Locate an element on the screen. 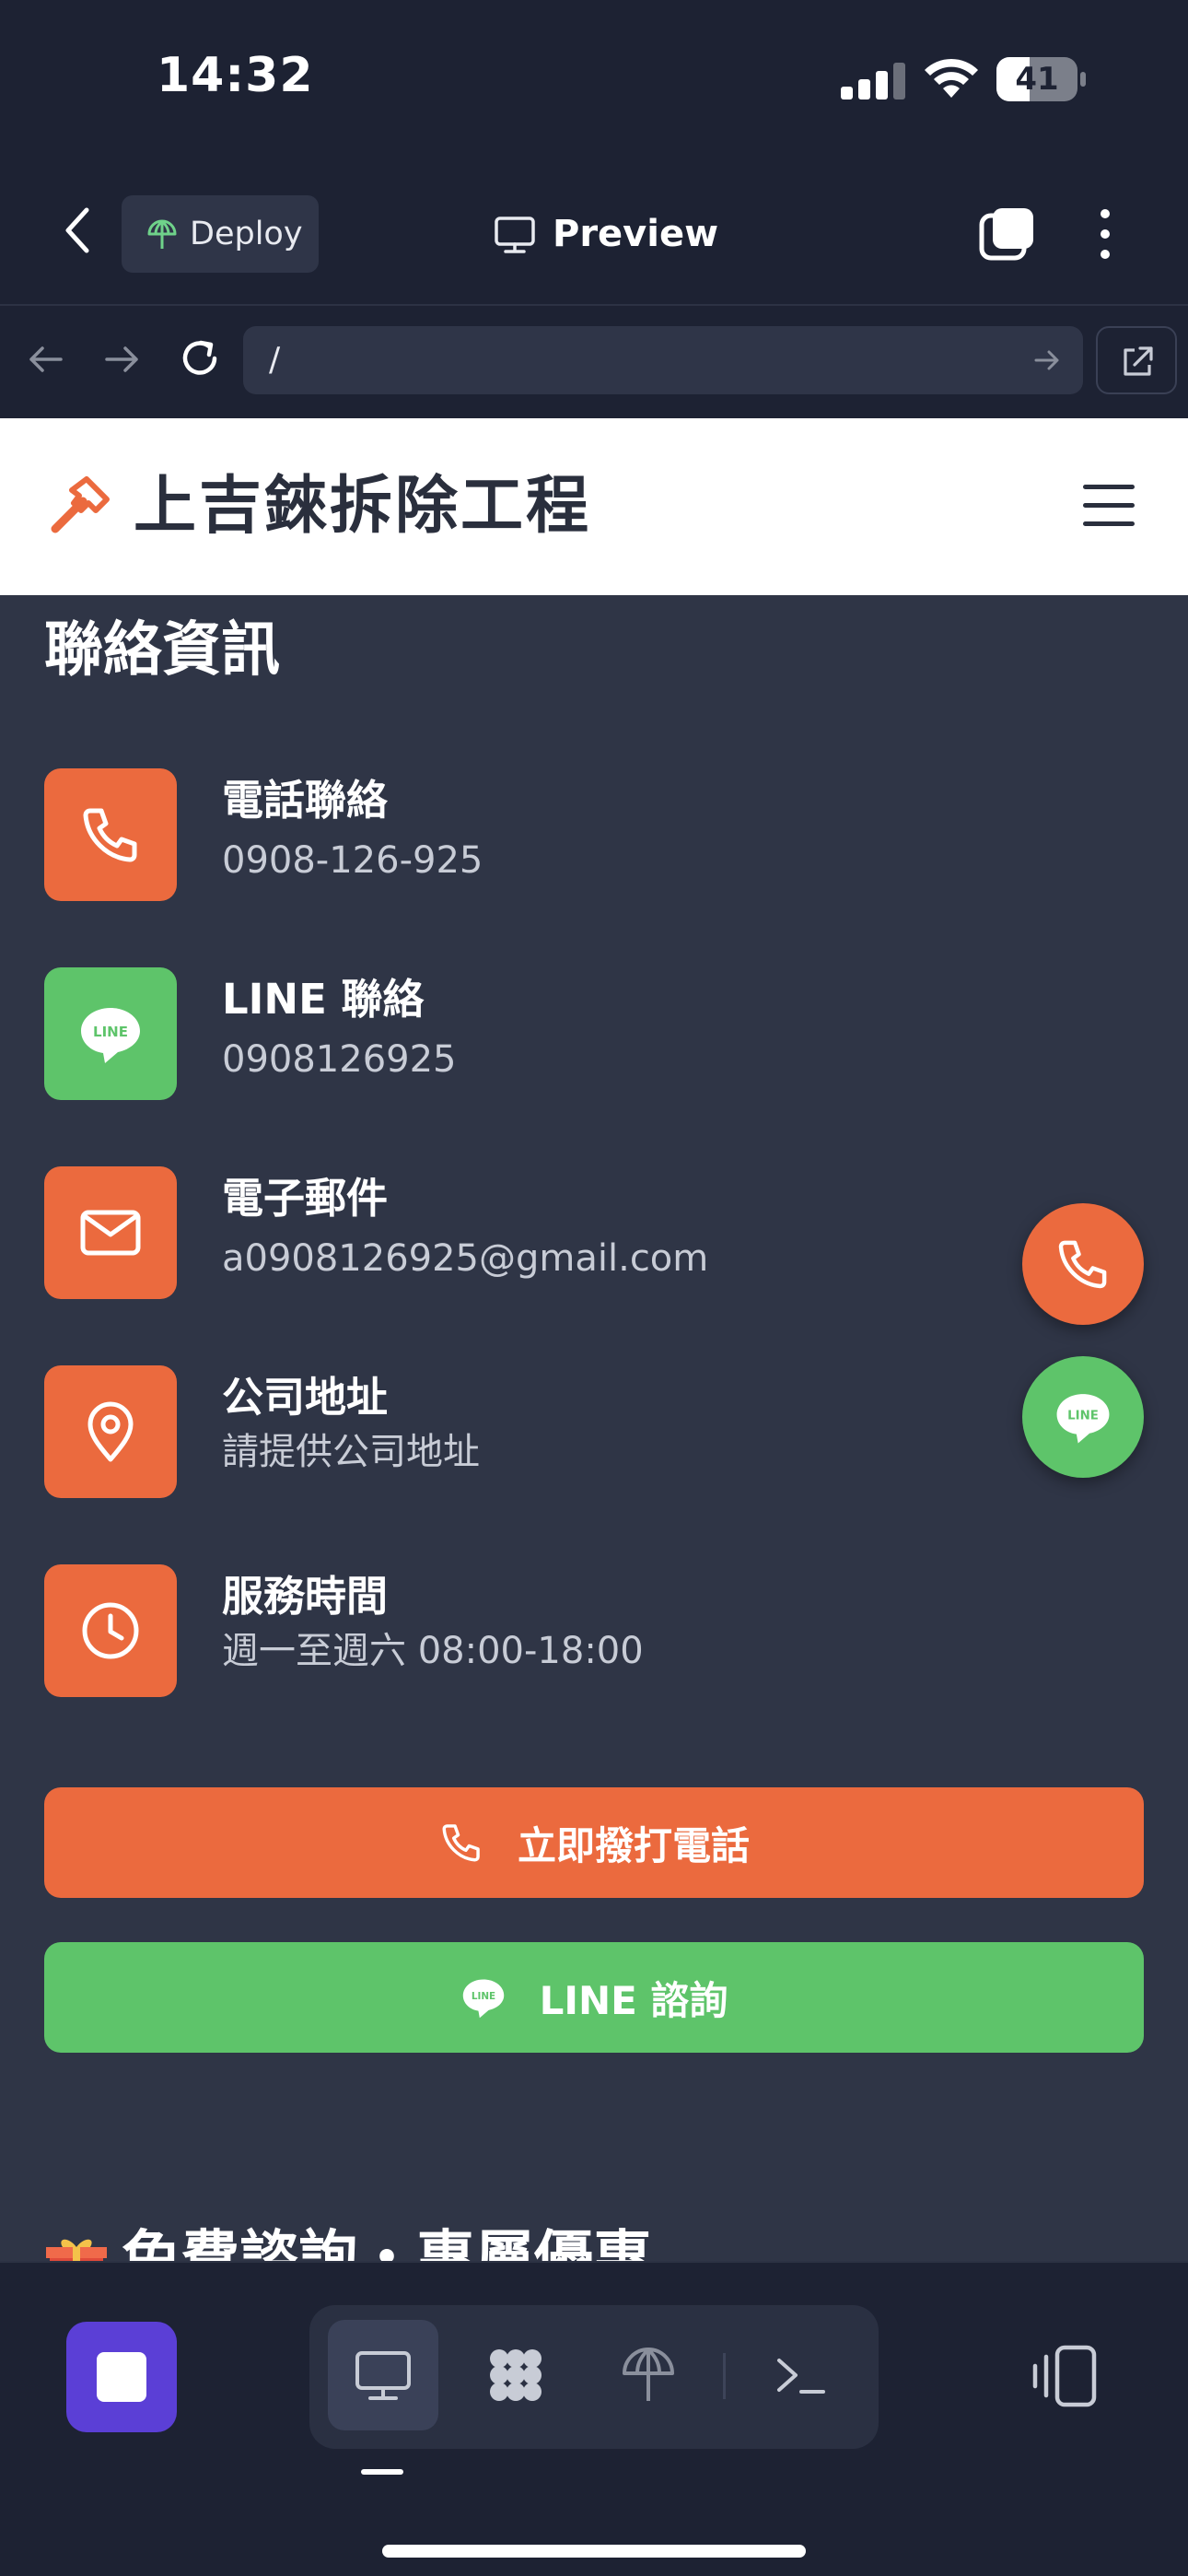 This screenshot has width=1188, height=2576. stop-button is located at coordinates (121, 2377).